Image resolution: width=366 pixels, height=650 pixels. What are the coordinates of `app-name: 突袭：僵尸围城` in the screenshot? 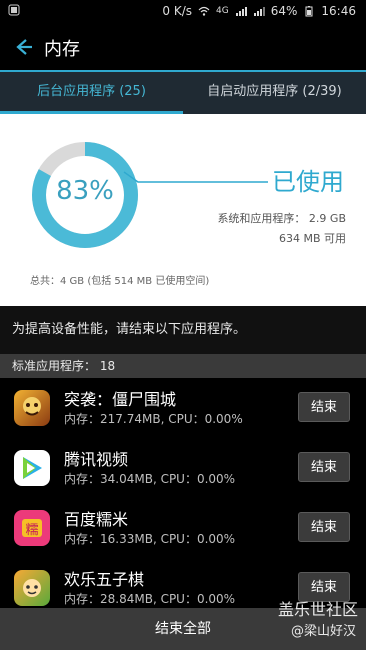 It's located at (120, 399).